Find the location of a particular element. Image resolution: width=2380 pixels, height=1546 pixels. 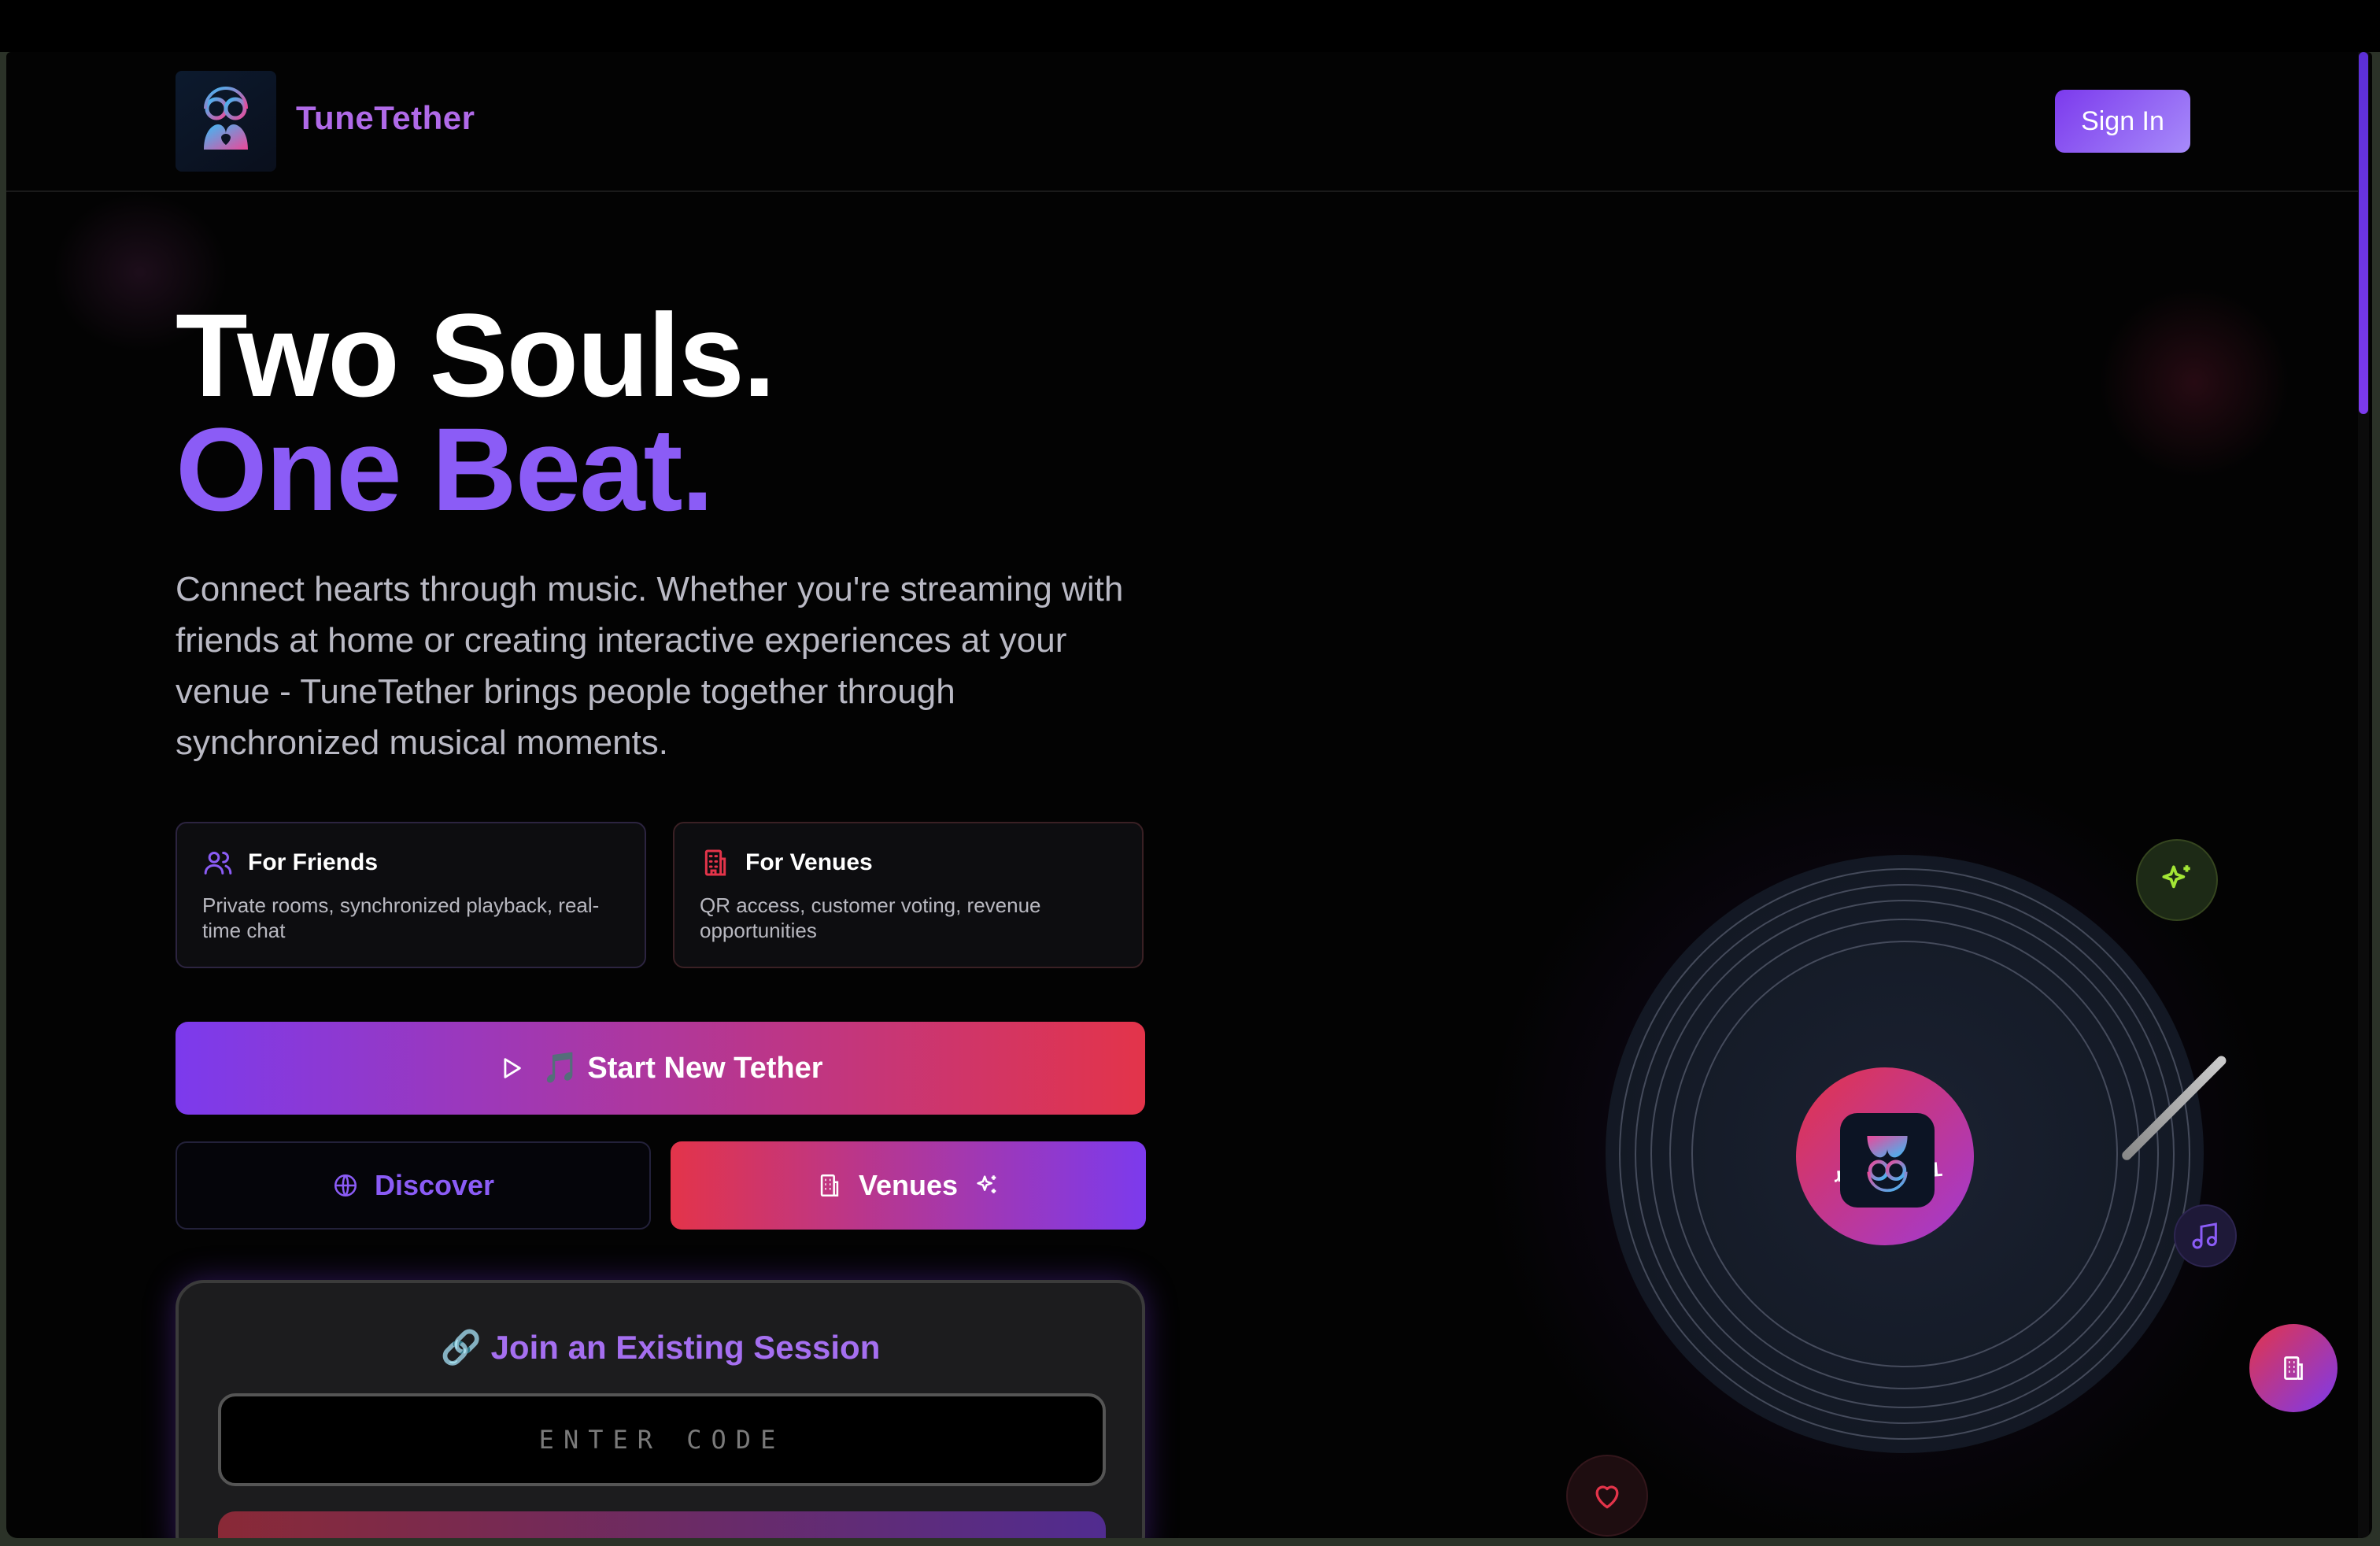

join-session-button is located at coordinates (662, 1525).